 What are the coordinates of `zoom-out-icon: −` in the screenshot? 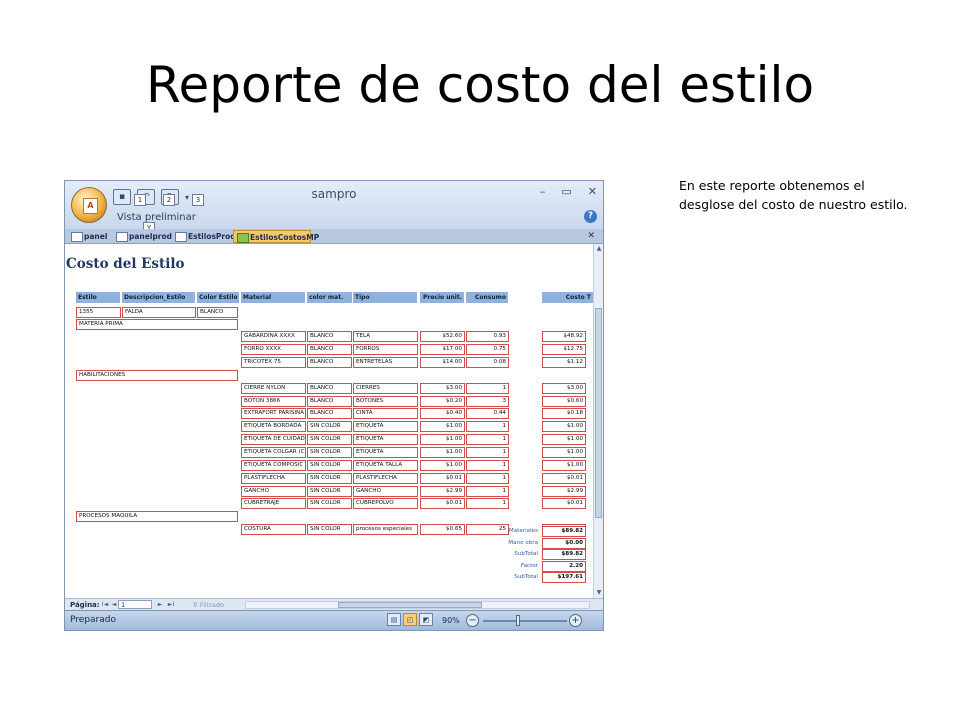 It's located at (472, 620).